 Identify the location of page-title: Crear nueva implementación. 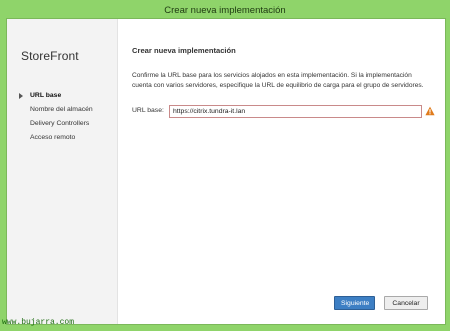
(184, 50).